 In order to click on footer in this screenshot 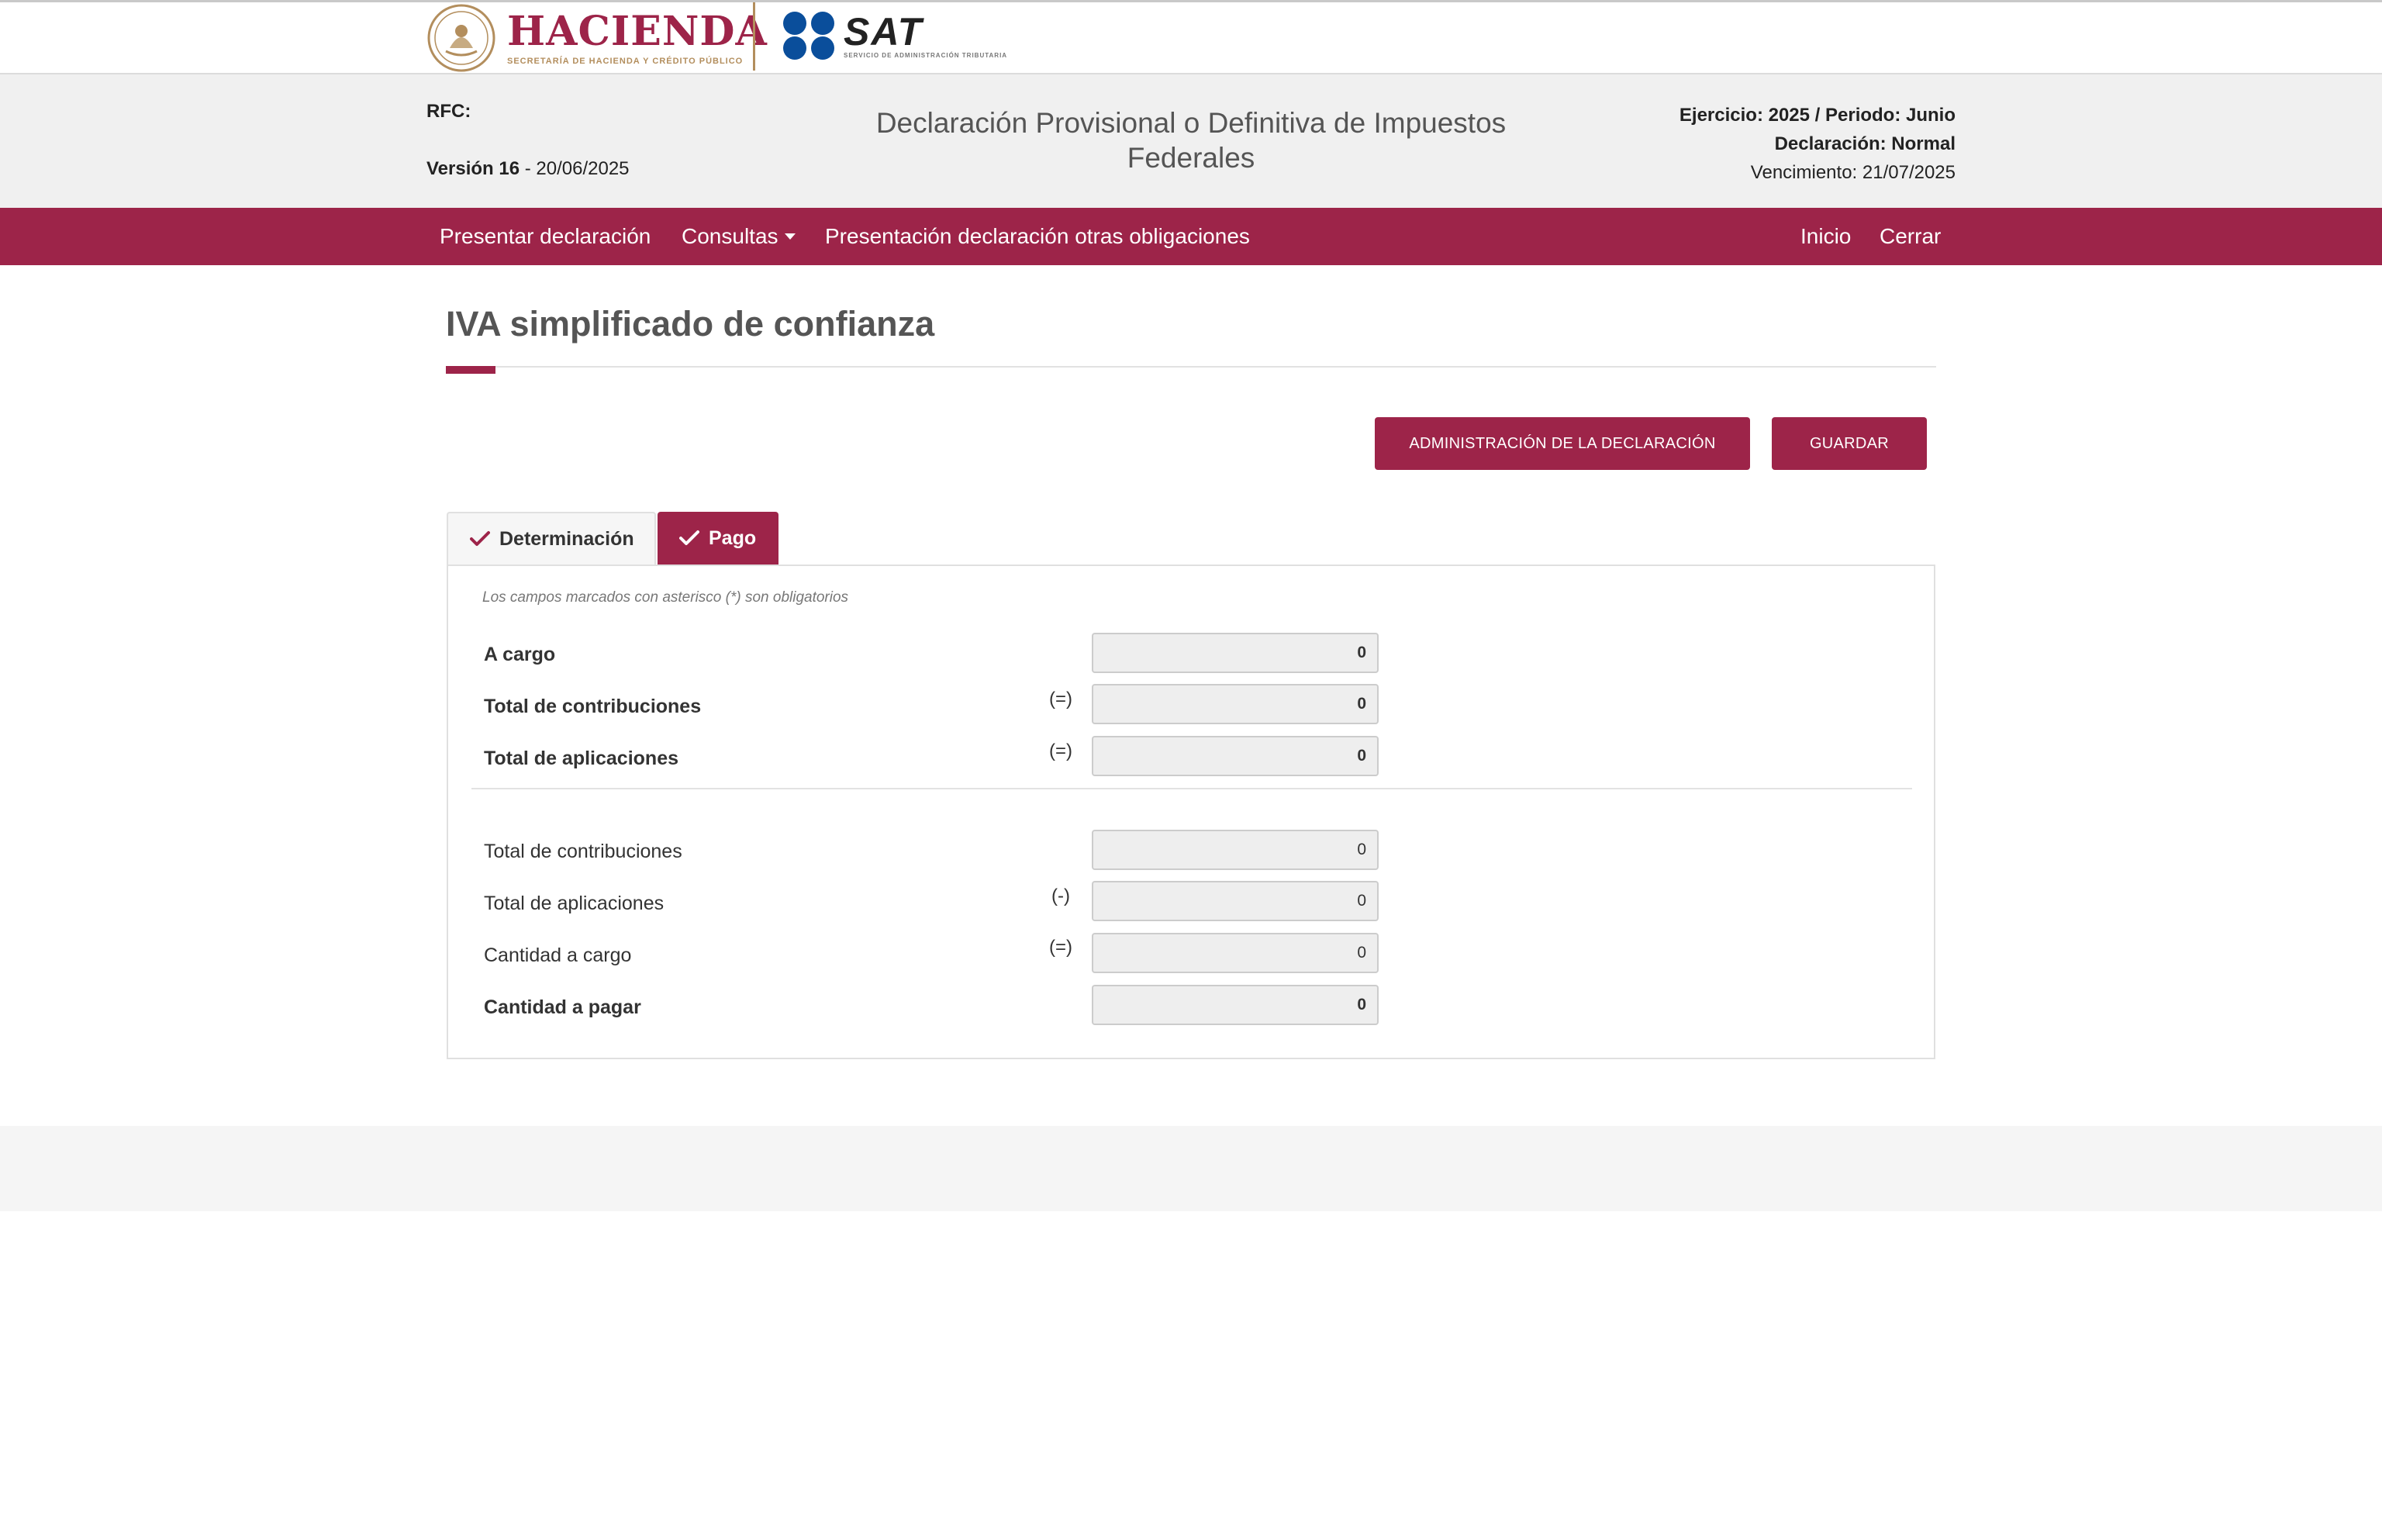, I will do `click(1191, 1168)`.